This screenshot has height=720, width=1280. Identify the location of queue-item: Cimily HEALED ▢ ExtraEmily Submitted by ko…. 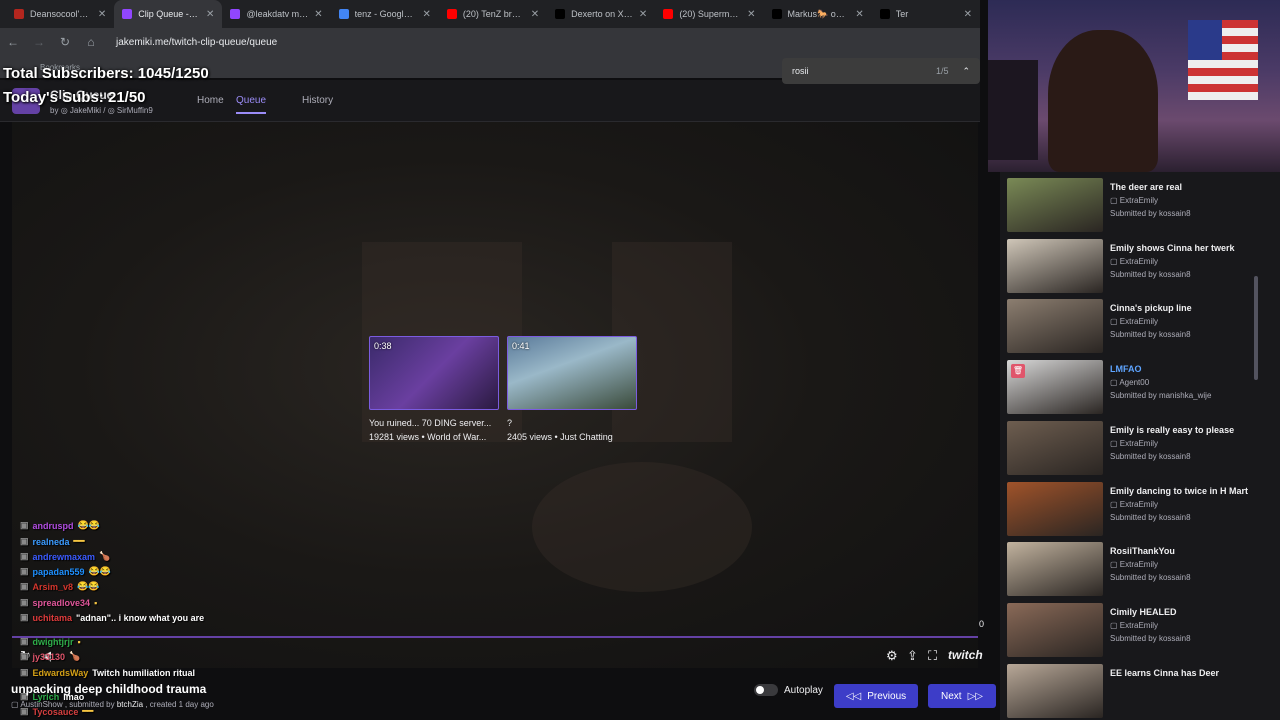
(1137, 630).